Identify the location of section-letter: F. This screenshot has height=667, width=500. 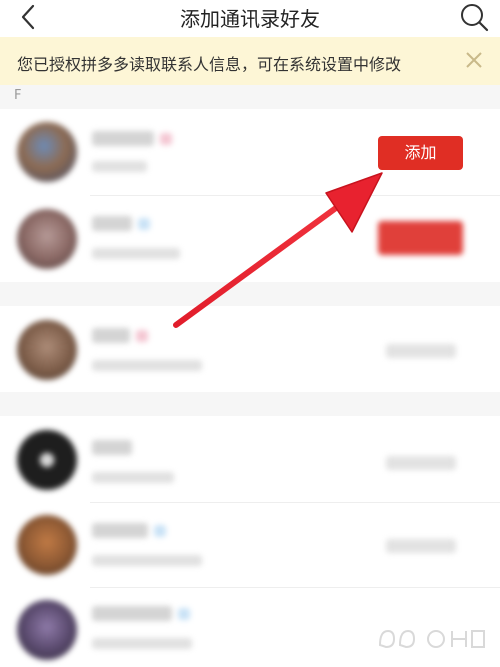
(18, 95).